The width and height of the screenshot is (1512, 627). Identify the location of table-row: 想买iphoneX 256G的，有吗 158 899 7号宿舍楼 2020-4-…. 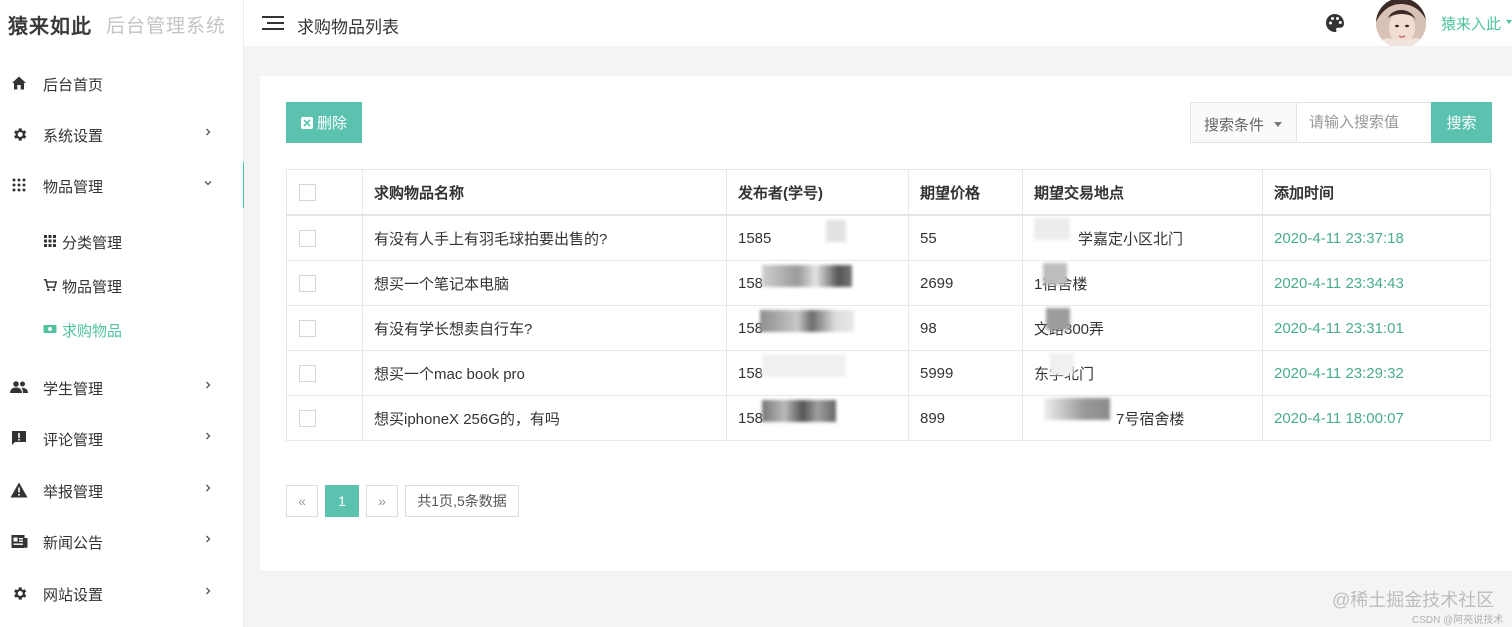
(888, 418).